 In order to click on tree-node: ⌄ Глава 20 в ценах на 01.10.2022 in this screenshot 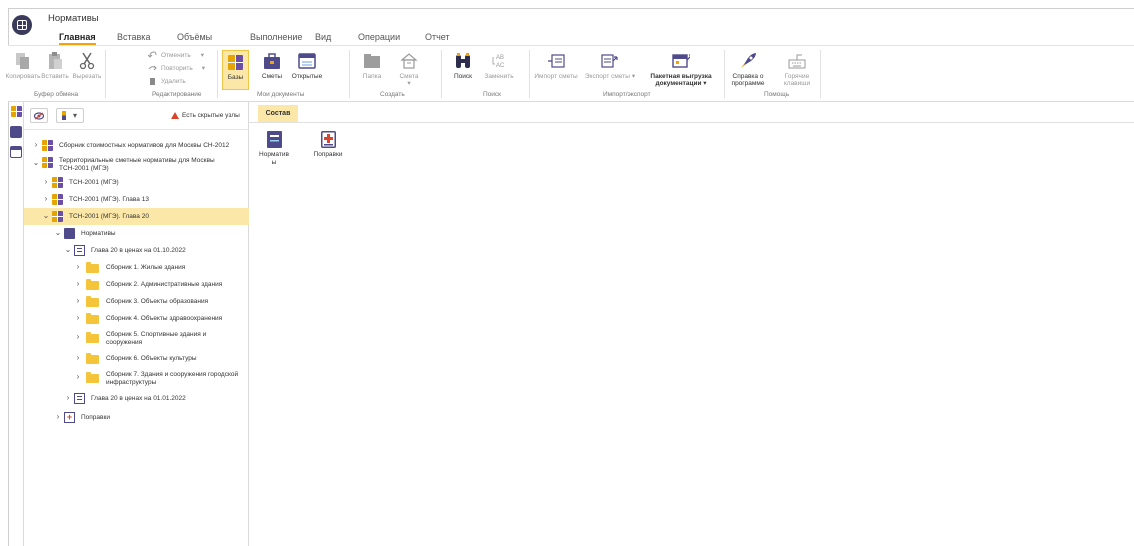, I will do `click(136, 250)`.